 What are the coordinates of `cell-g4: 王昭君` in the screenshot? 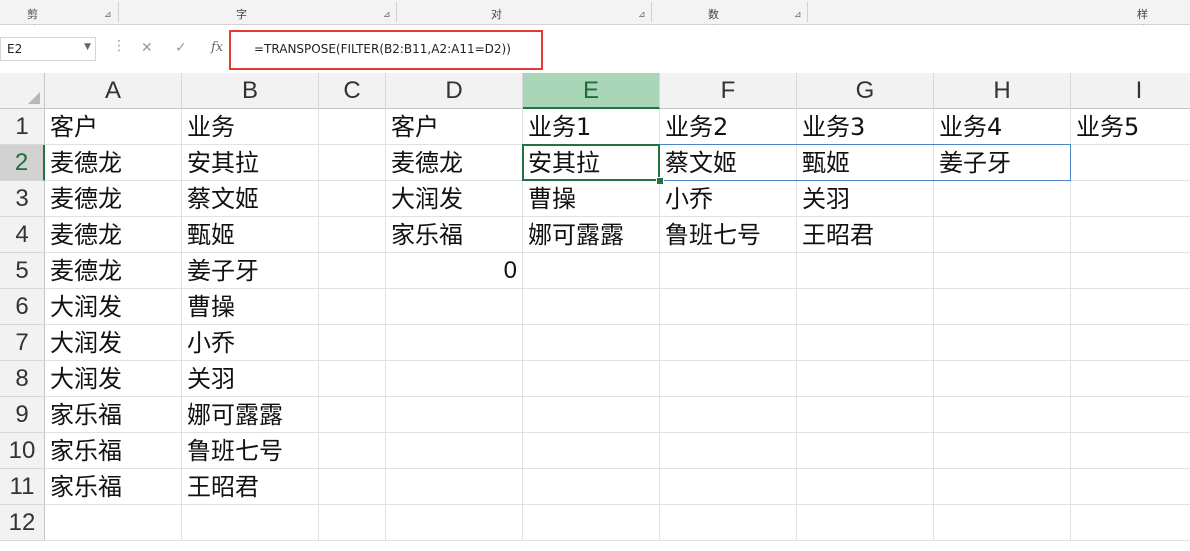 It's located at (865, 235).